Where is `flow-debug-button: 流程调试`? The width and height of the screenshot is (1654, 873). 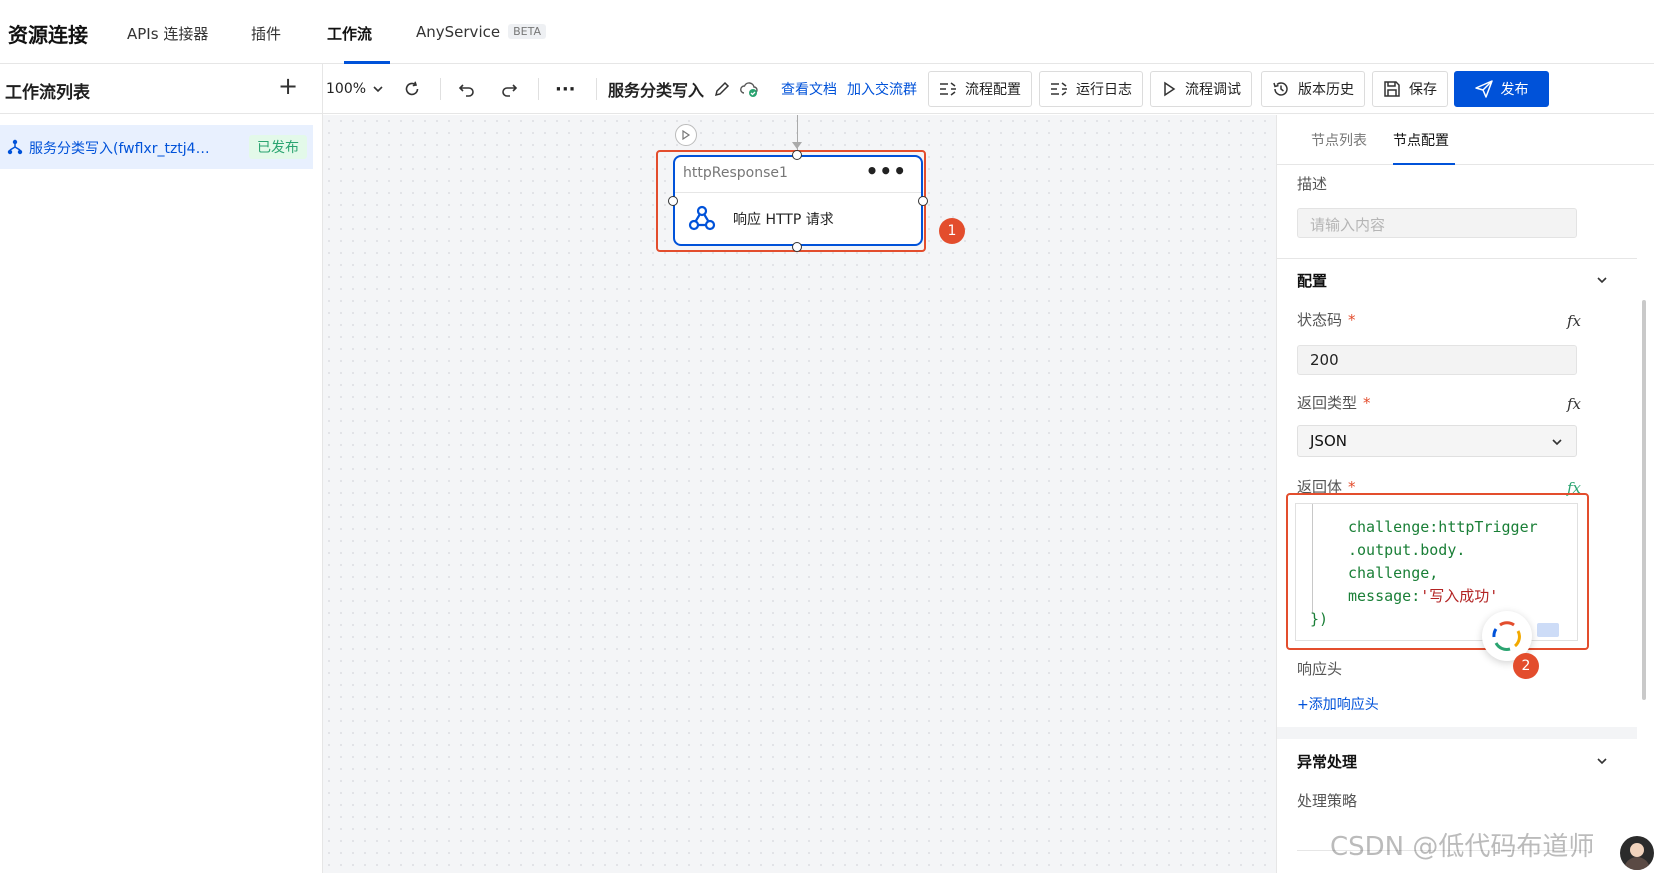
flow-debug-button: 流程调试 is located at coordinates (1201, 89).